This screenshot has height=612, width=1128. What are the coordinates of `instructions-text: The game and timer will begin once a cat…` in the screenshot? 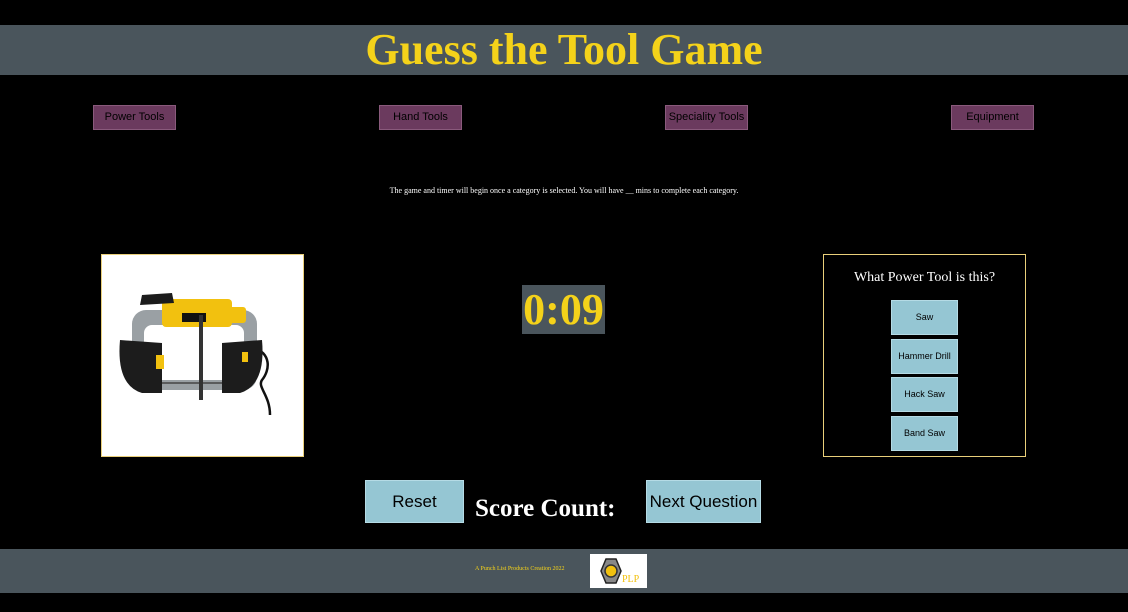 It's located at (564, 190).